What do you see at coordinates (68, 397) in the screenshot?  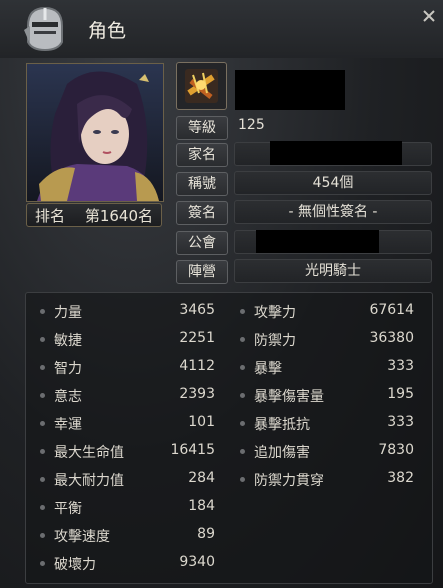 I see `stat-name: 意志` at bounding box center [68, 397].